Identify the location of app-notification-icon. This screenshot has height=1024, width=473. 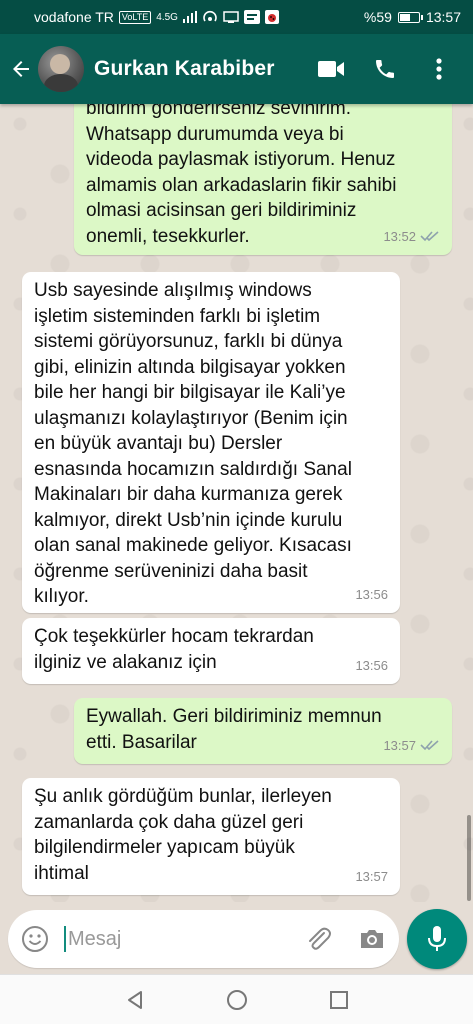
(251, 17).